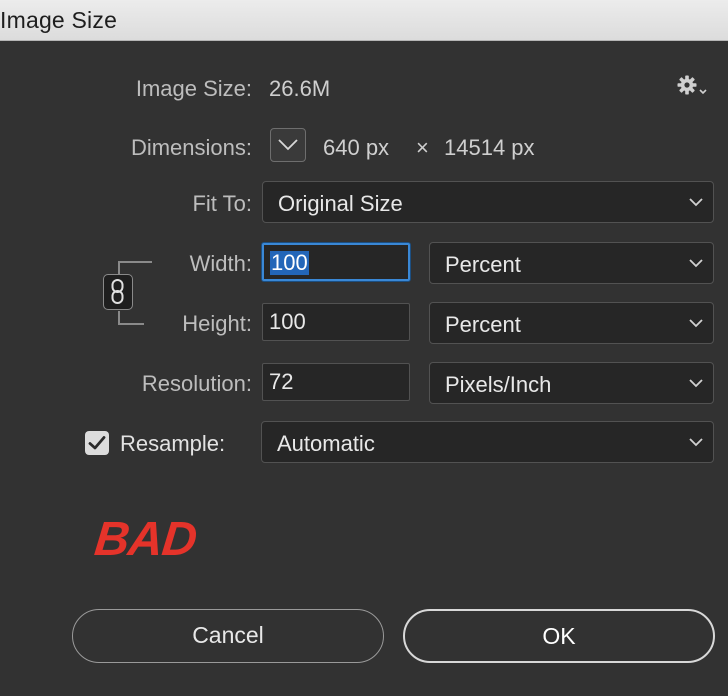  I want to click on resolution-unit-value: Pixels/Inch, so click(498, 384).